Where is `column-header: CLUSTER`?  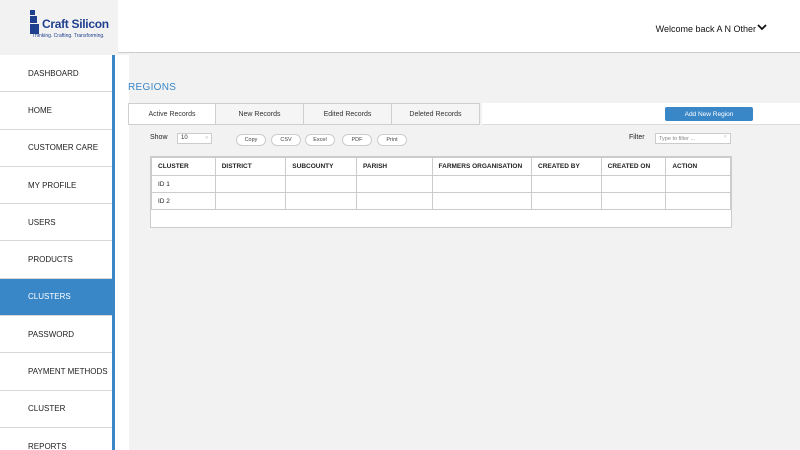
column-header: CLUSTER is located at coordinates (183, 166).